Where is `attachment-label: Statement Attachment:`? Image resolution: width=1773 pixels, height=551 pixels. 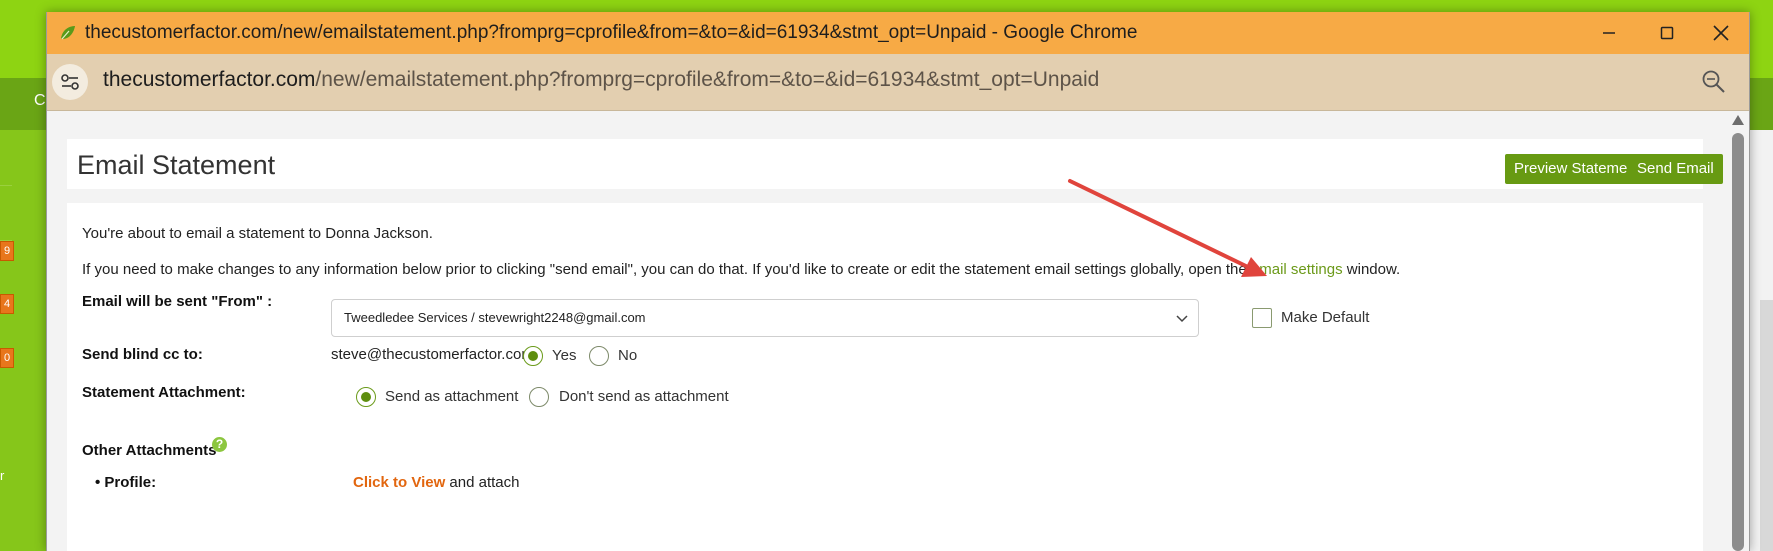 attachment-label: Statement Attachment: is located at coordinates (164, 392).